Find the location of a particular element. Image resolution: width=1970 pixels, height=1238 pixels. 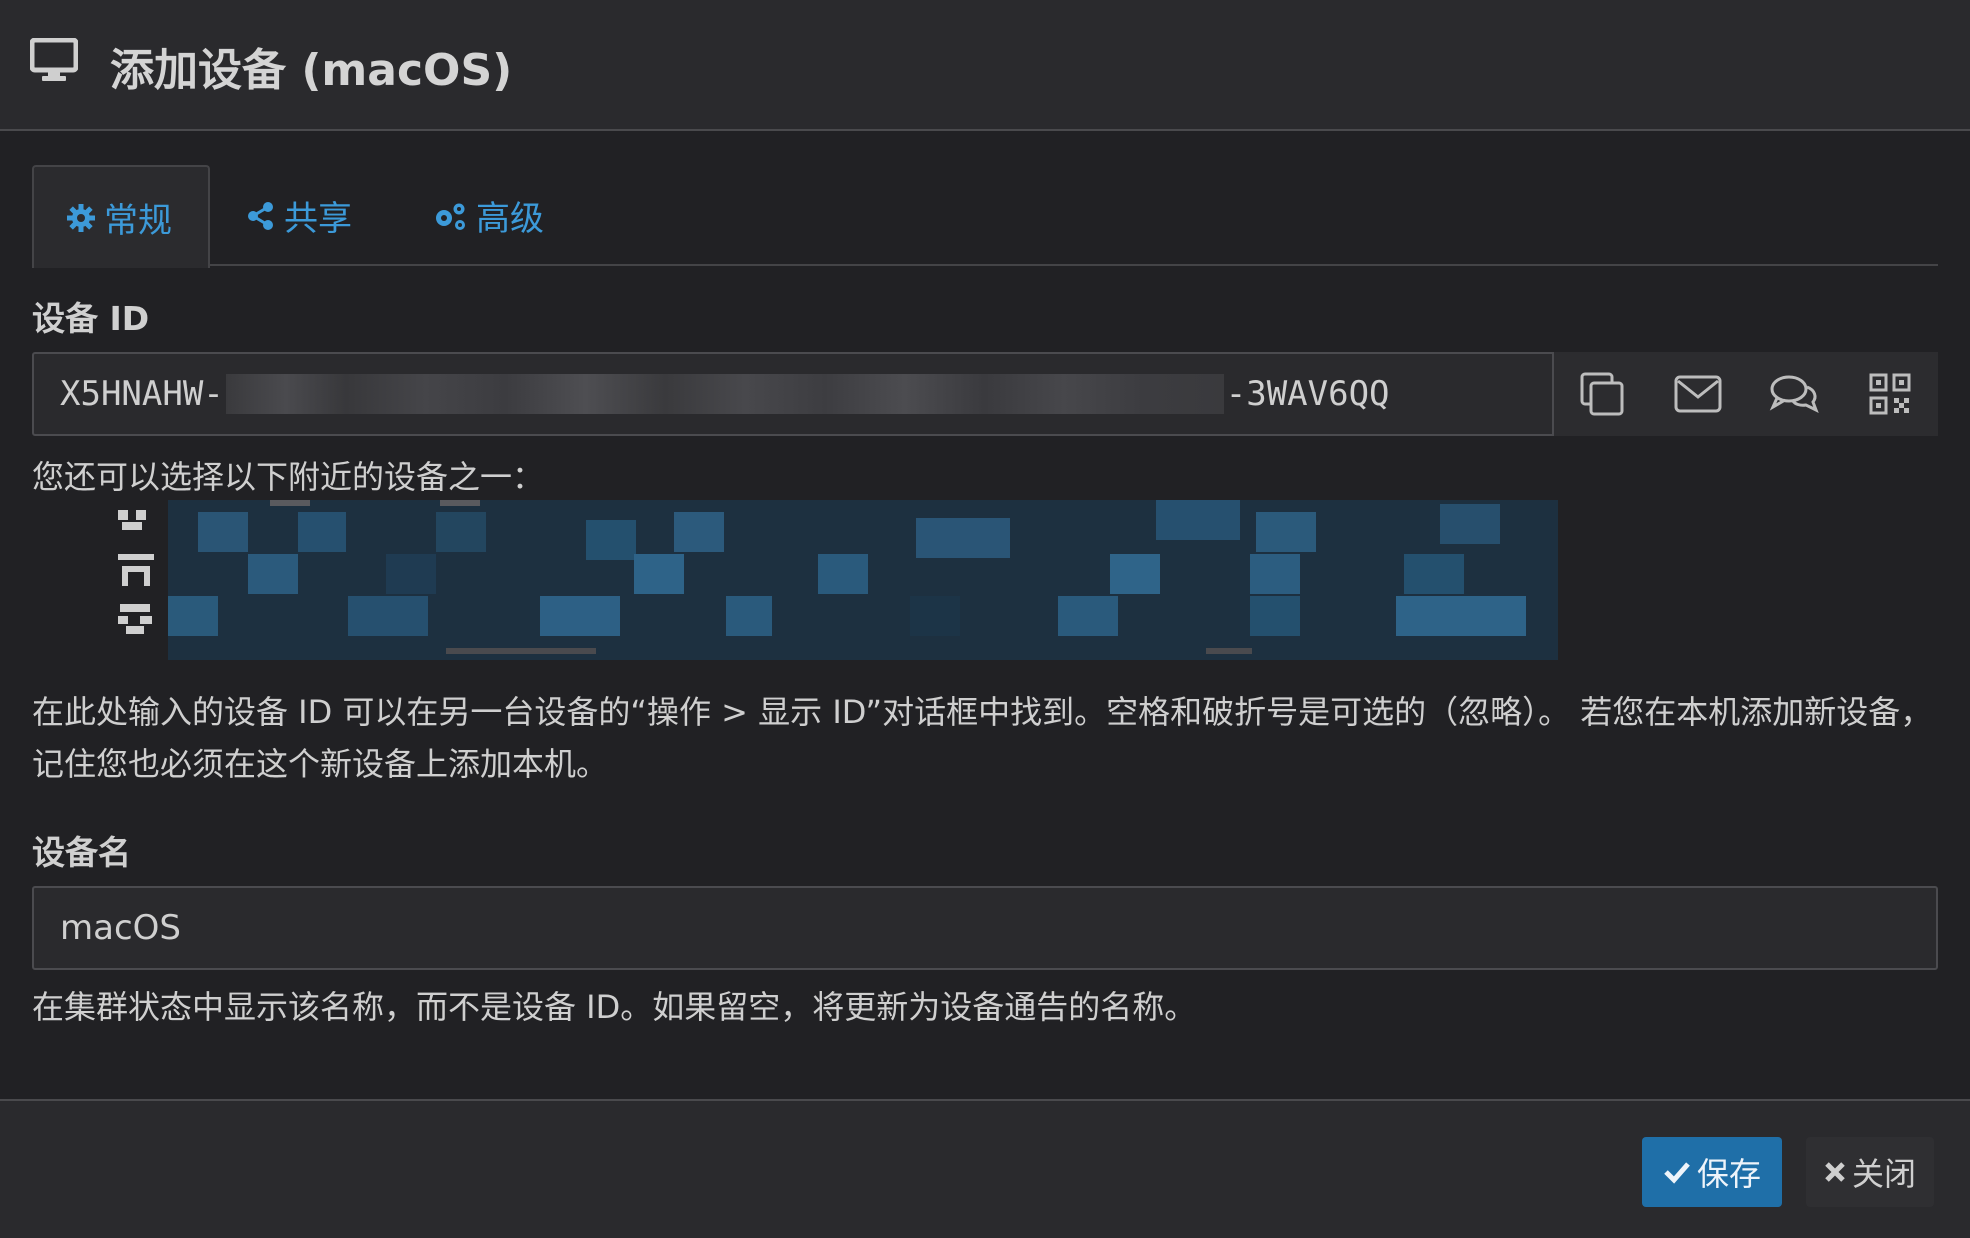

email-button is located at coordinates (1698, 394).